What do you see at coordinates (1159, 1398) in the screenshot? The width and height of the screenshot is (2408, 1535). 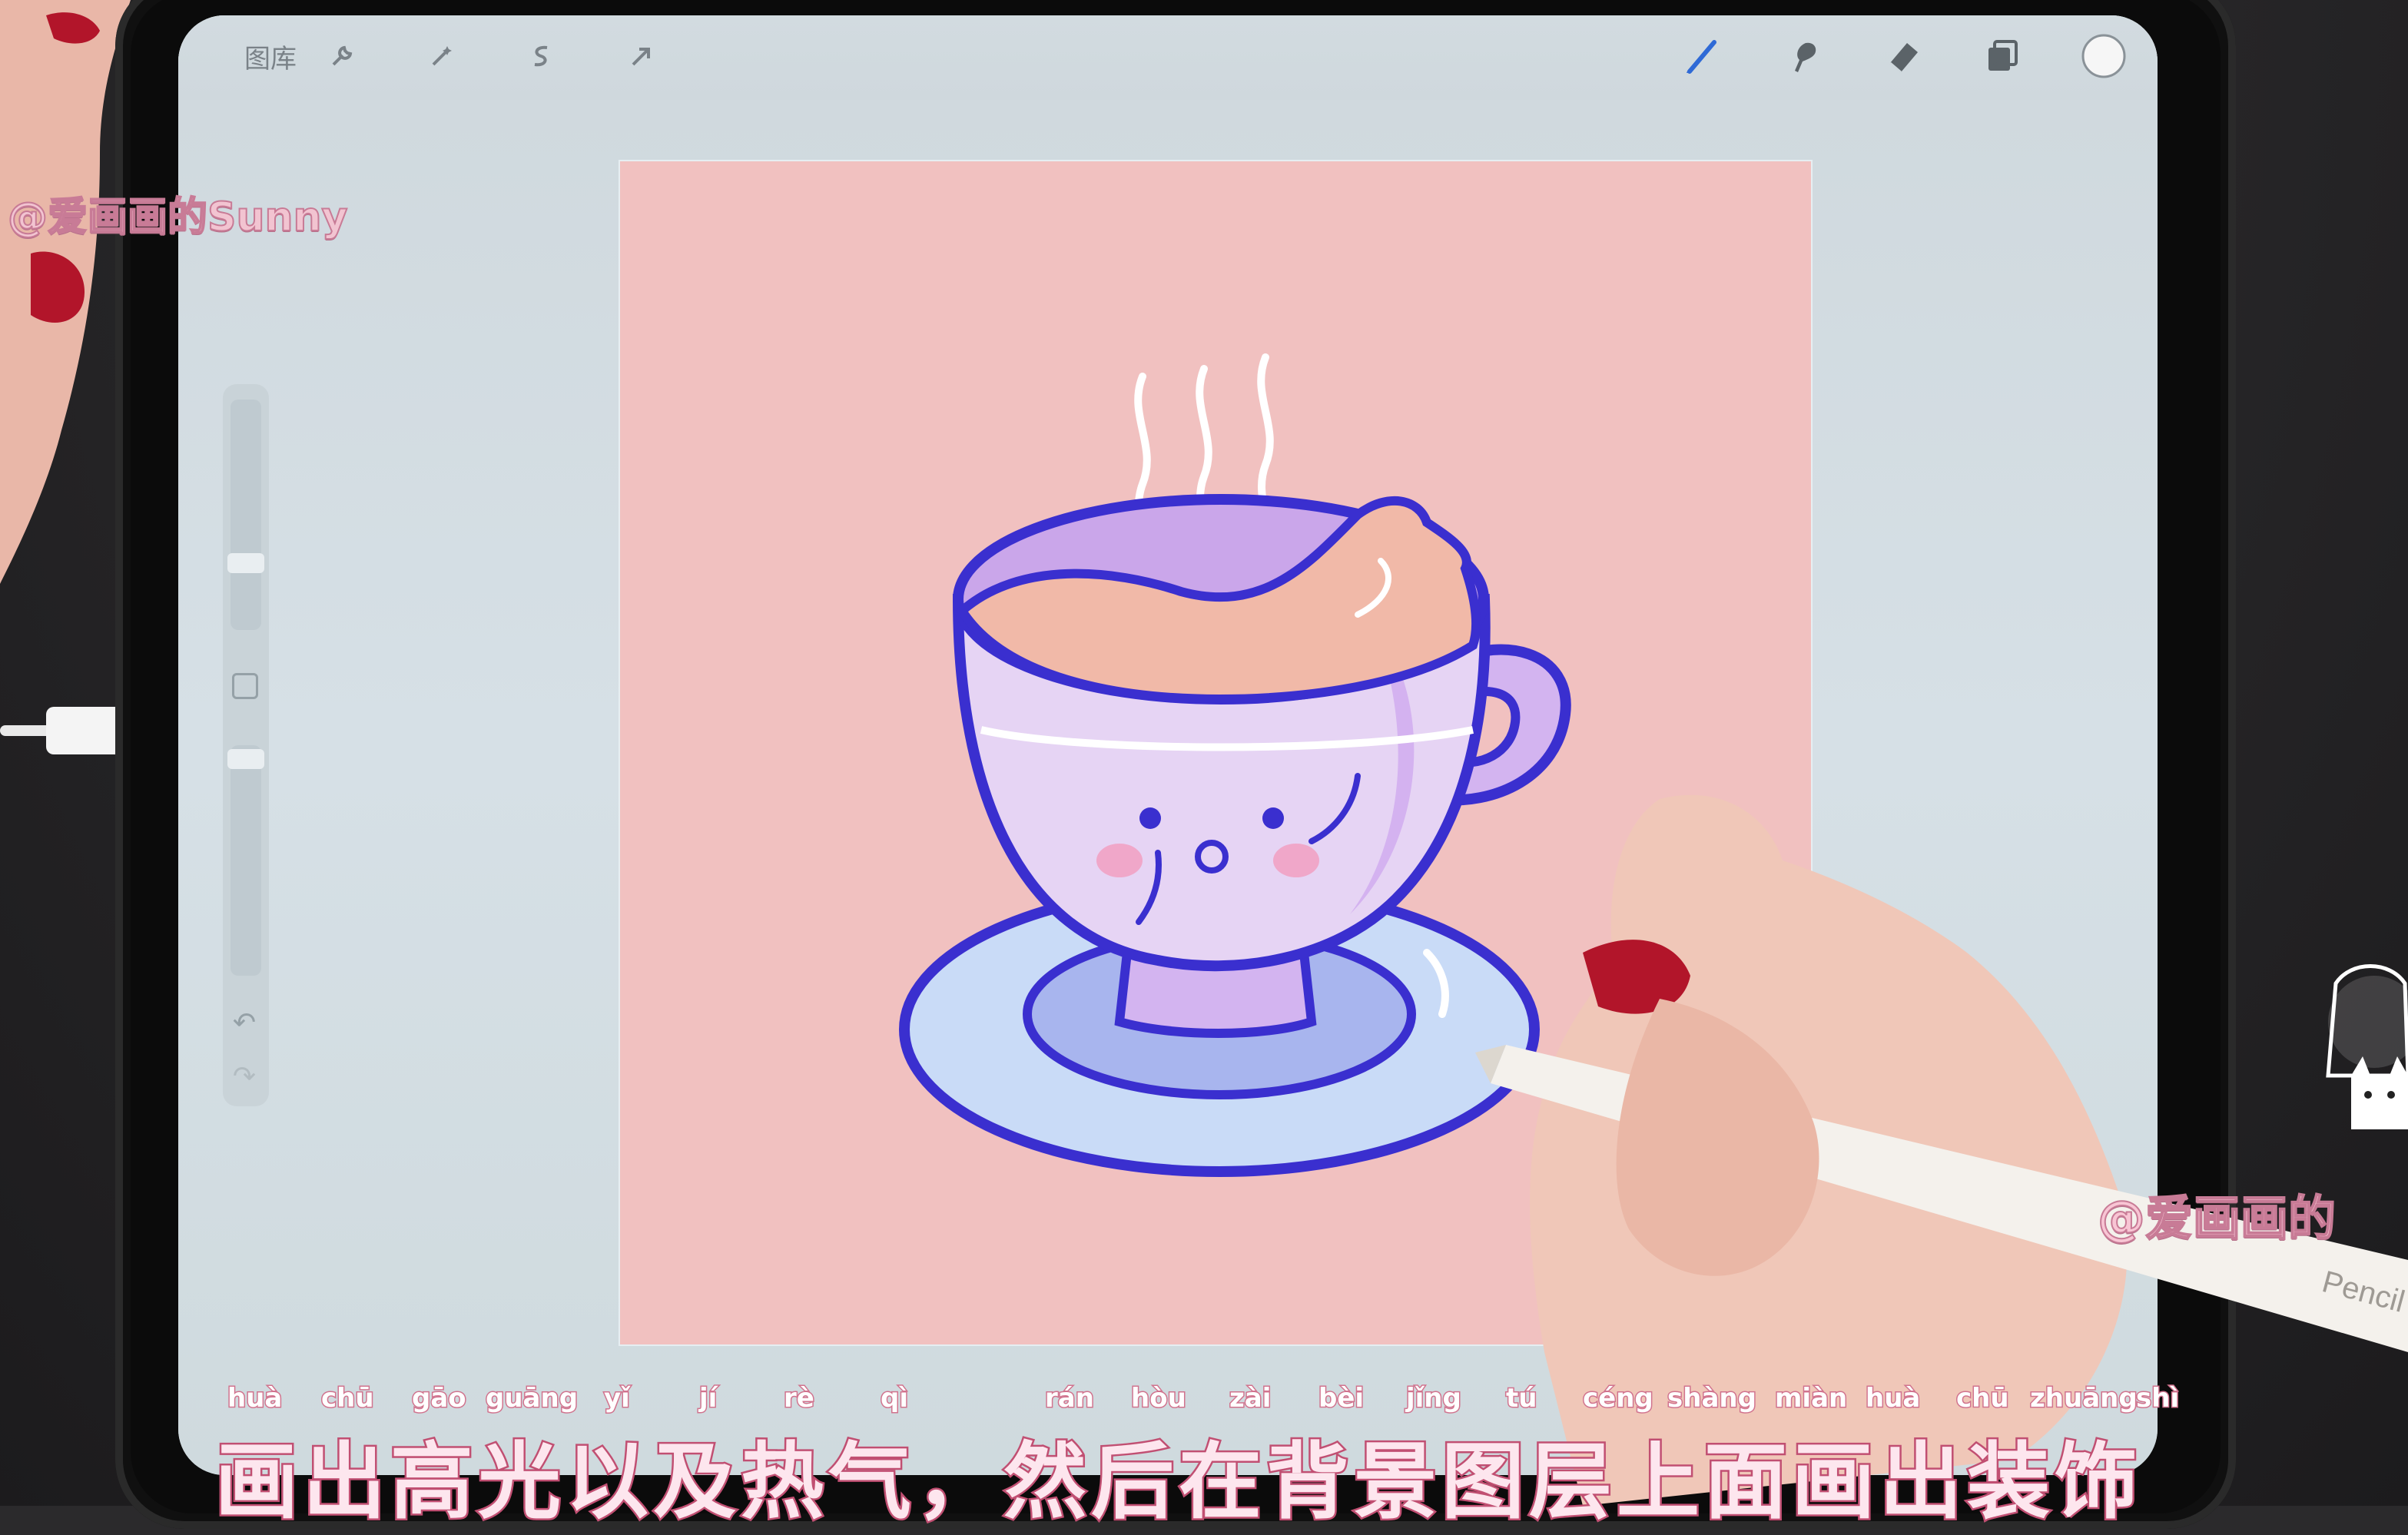 I see `pinyin-9: hòu` at bounding box center [1159, 1398].